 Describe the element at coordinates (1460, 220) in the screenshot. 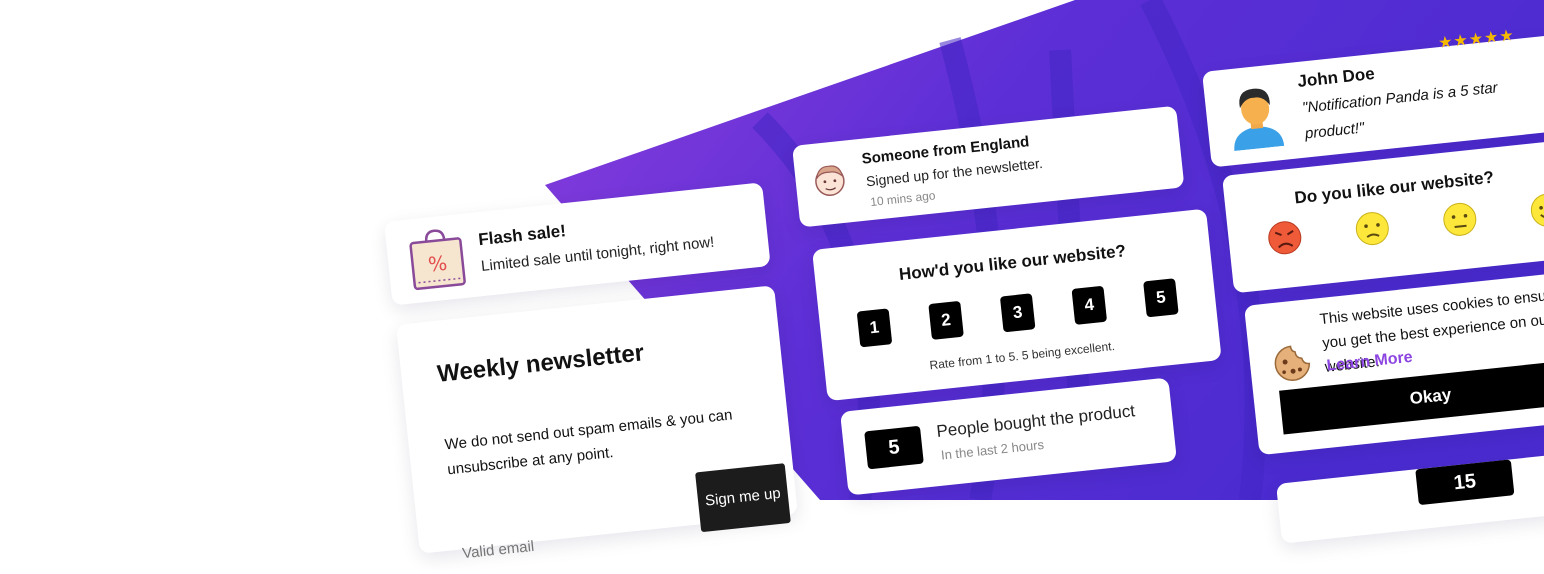

I see `neutral-face-icon` at that location.